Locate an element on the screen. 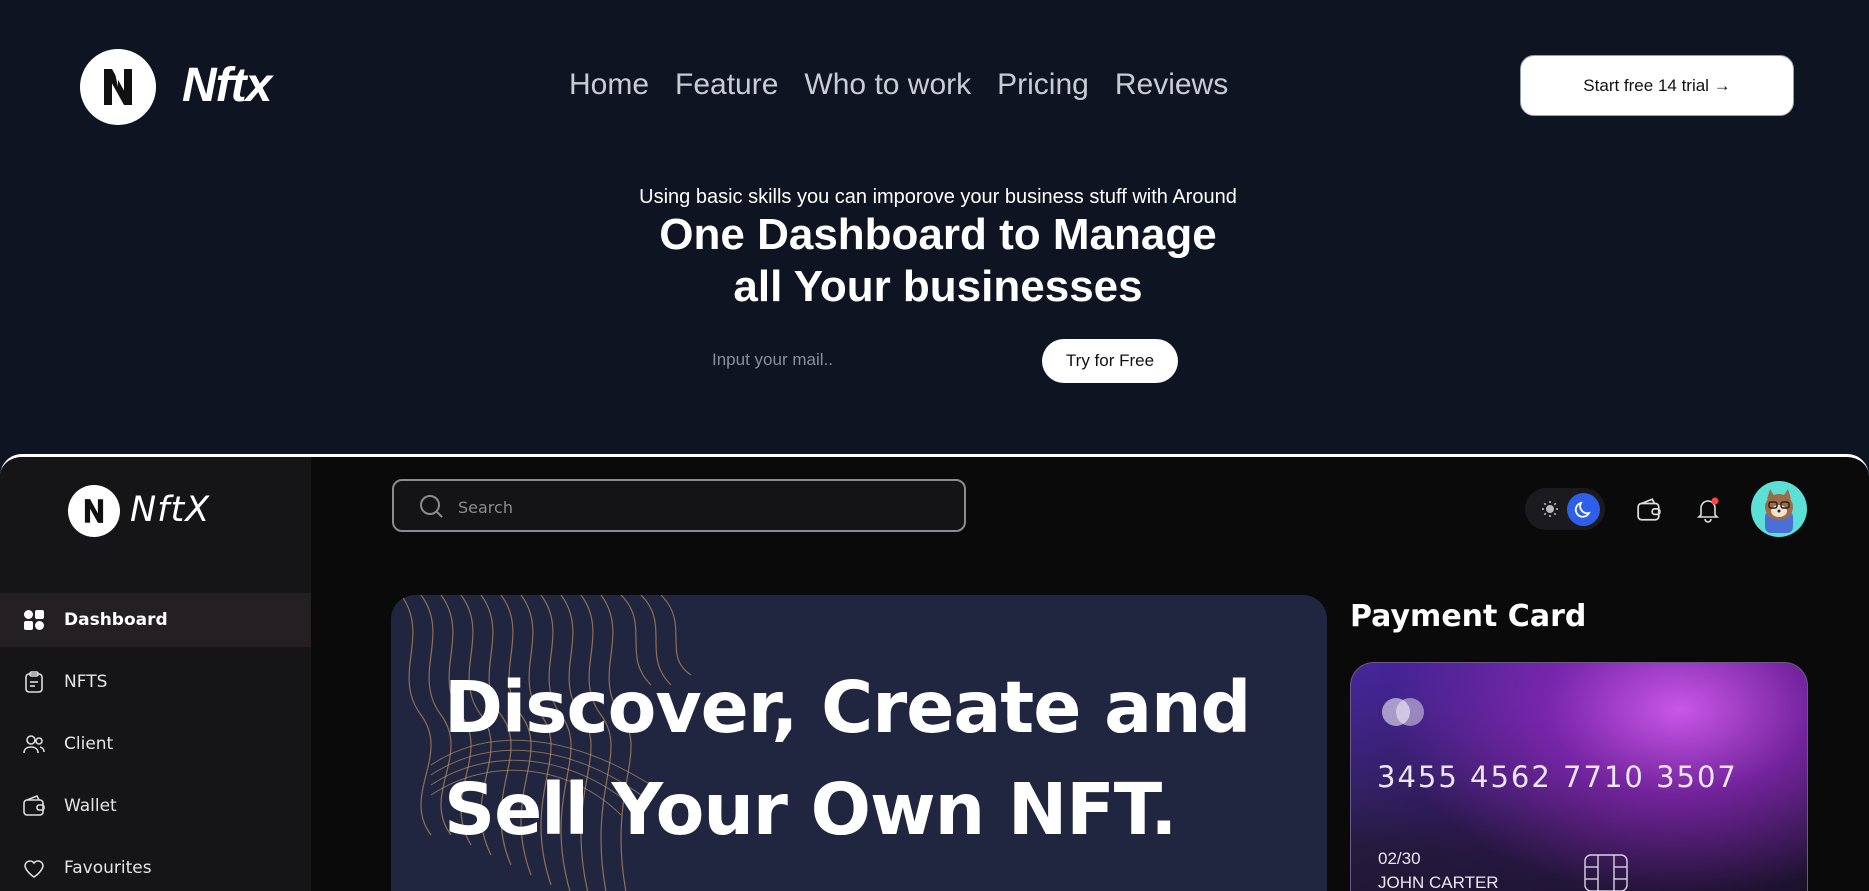 The image size is (1869, 891). users-icon is located at coordinates (34, 744).